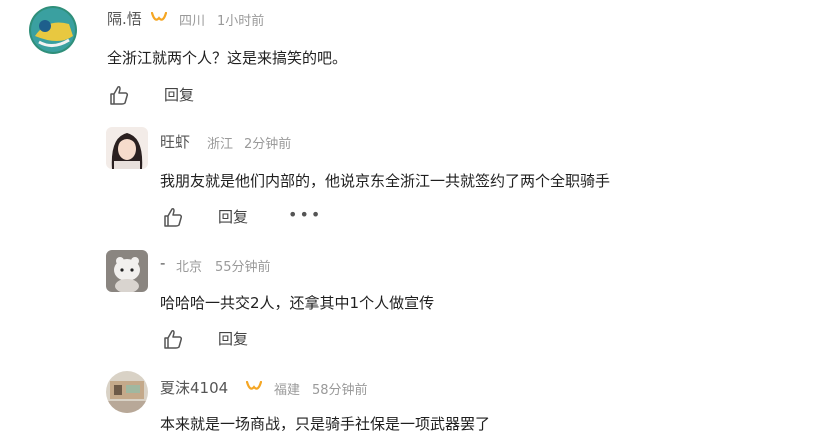 The image size is (830, 434). I want to click on username: 隔.悟, so click(124, 18).